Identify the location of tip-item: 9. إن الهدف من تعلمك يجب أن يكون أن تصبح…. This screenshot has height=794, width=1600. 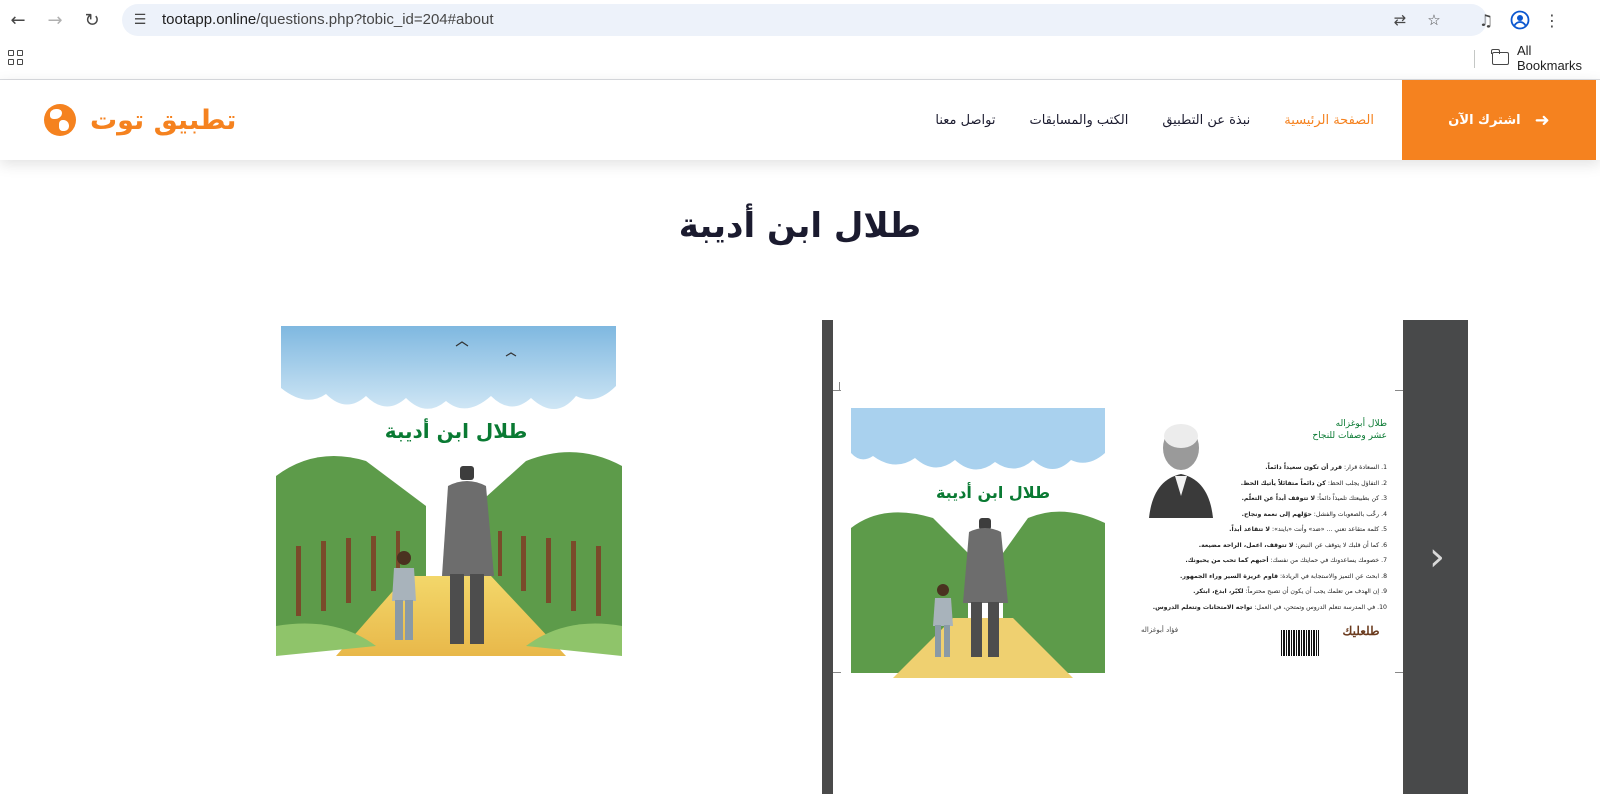
(1290, 591).